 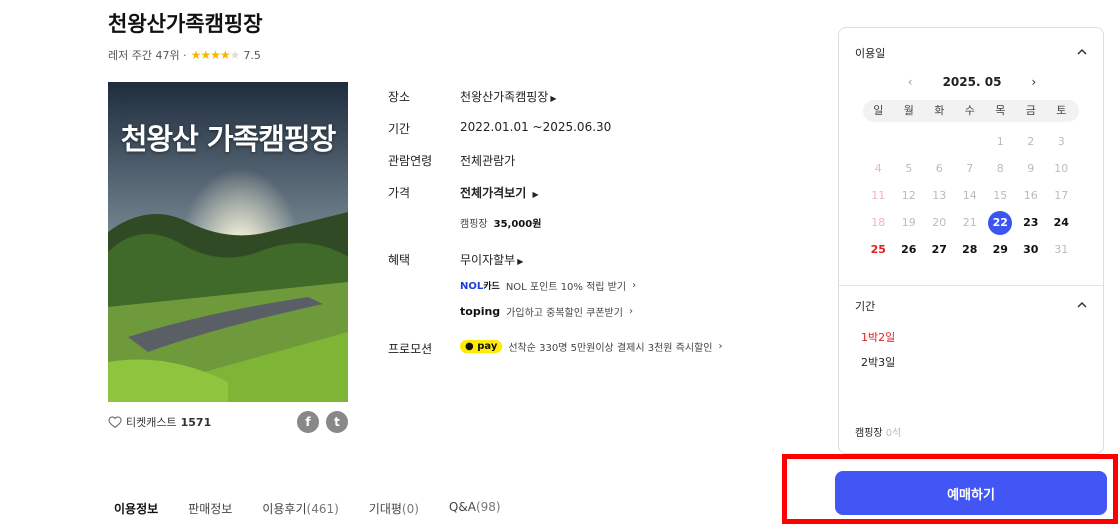 I want to click on next-month-button: ›, so click(x=1033, y=82).